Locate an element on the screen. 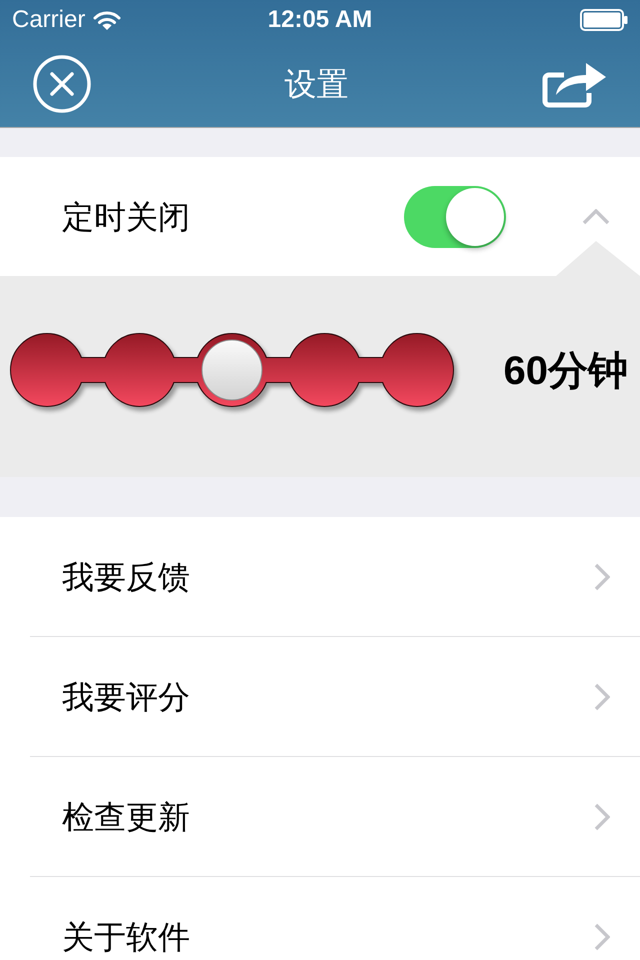 This screenshot has width=640, height=960. wifi-icon is located at coordinates (107, 20).